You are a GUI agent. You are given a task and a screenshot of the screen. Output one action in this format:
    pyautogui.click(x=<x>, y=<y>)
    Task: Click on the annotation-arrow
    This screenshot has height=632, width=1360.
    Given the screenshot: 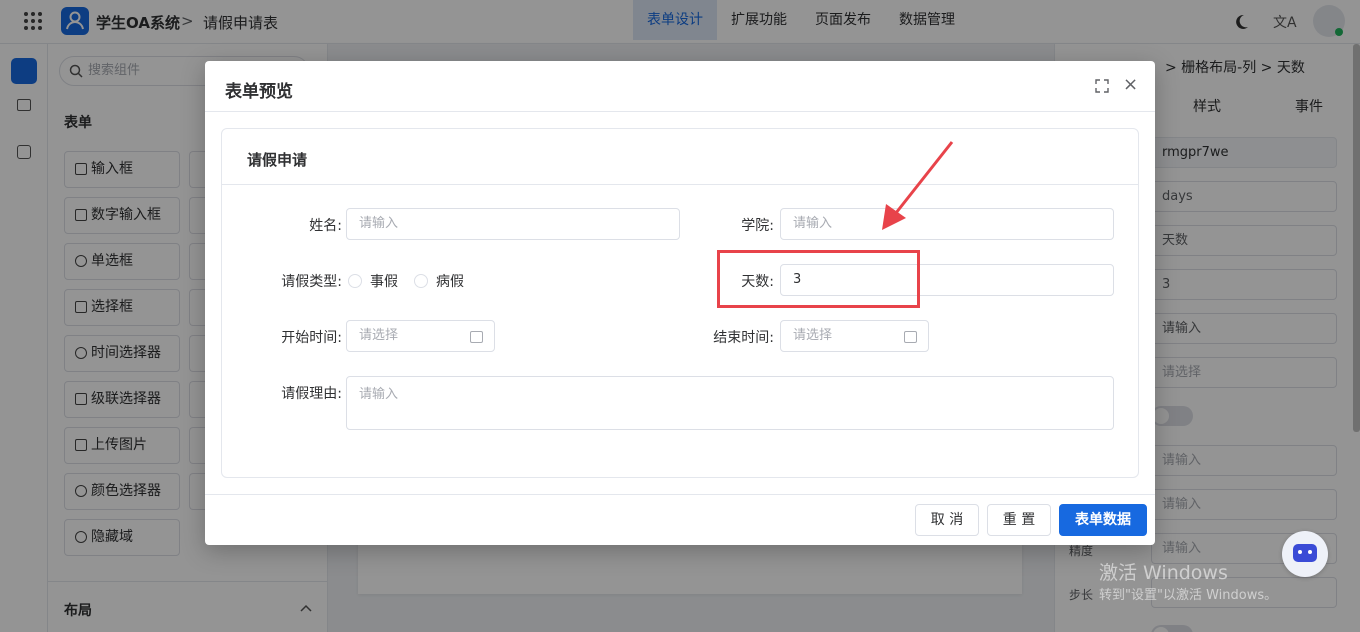 What is the action you would take?
    pyautogui.click(x=918, y=185)
    